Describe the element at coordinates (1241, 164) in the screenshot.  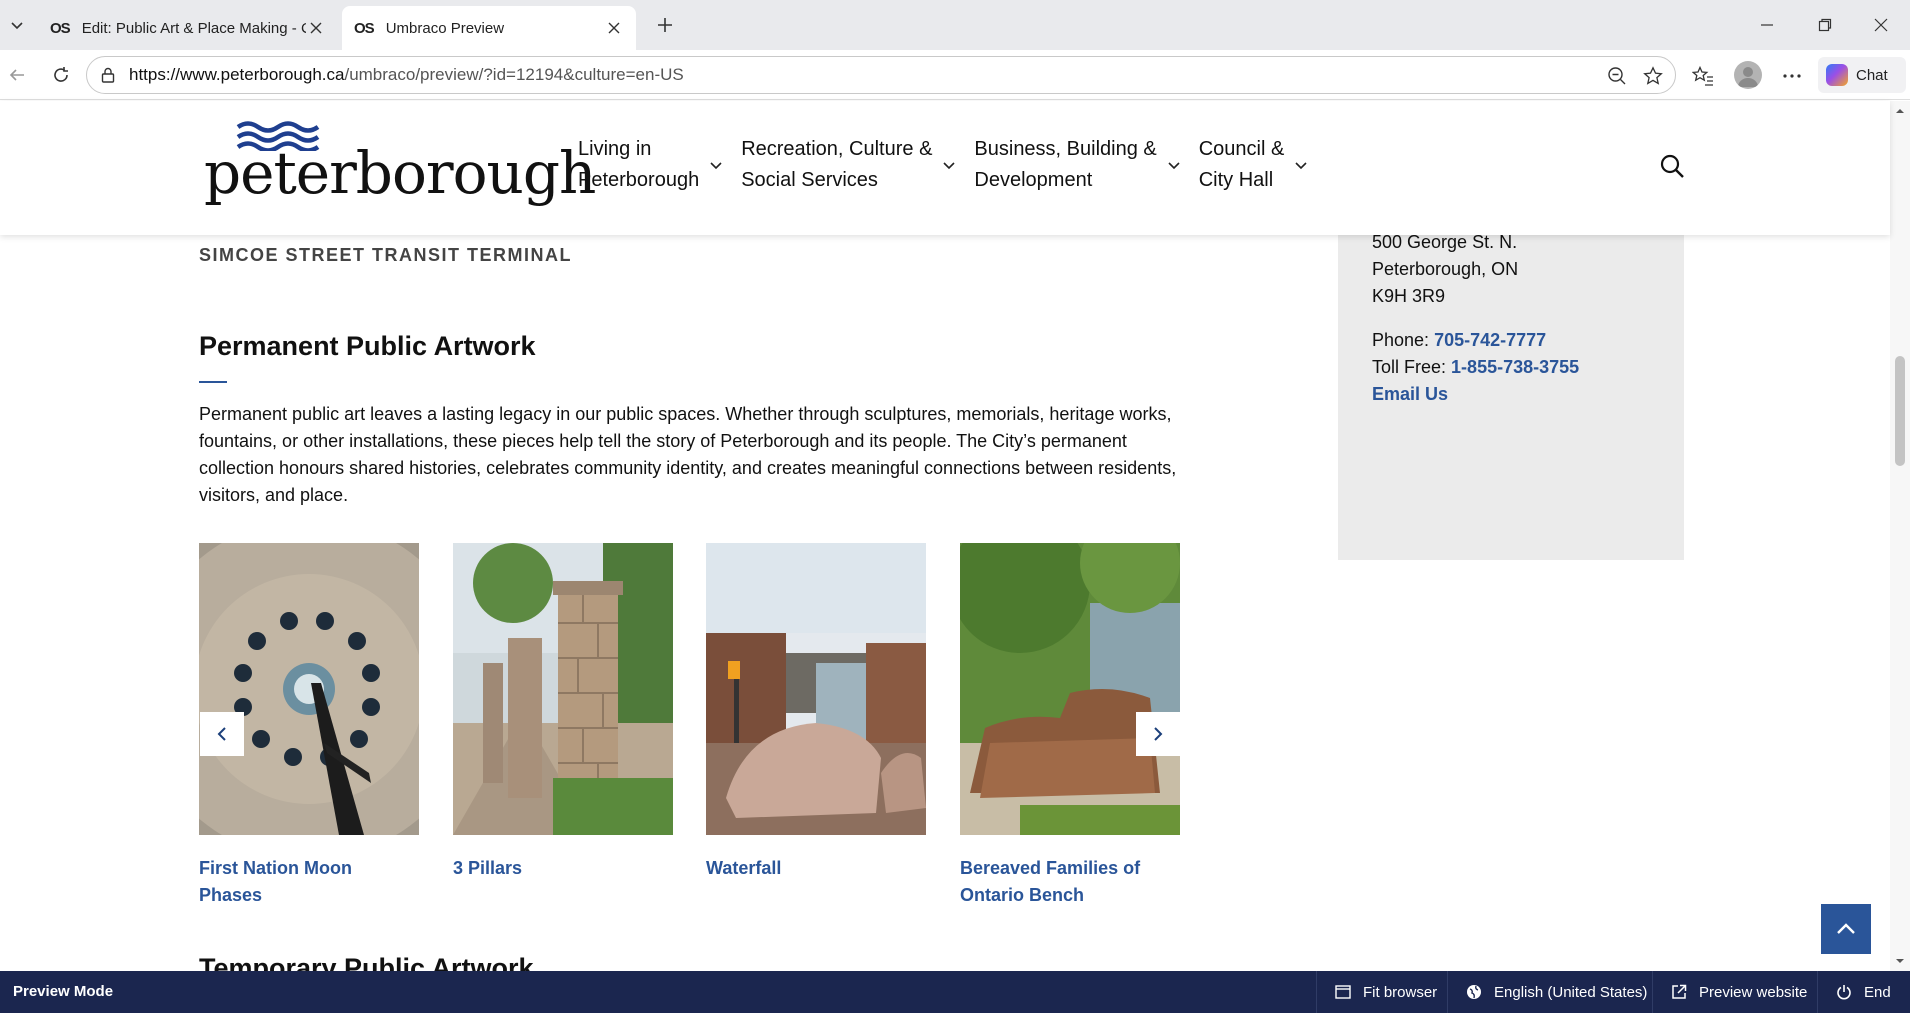
I see `nav-label: Council & City Hall` at that location.